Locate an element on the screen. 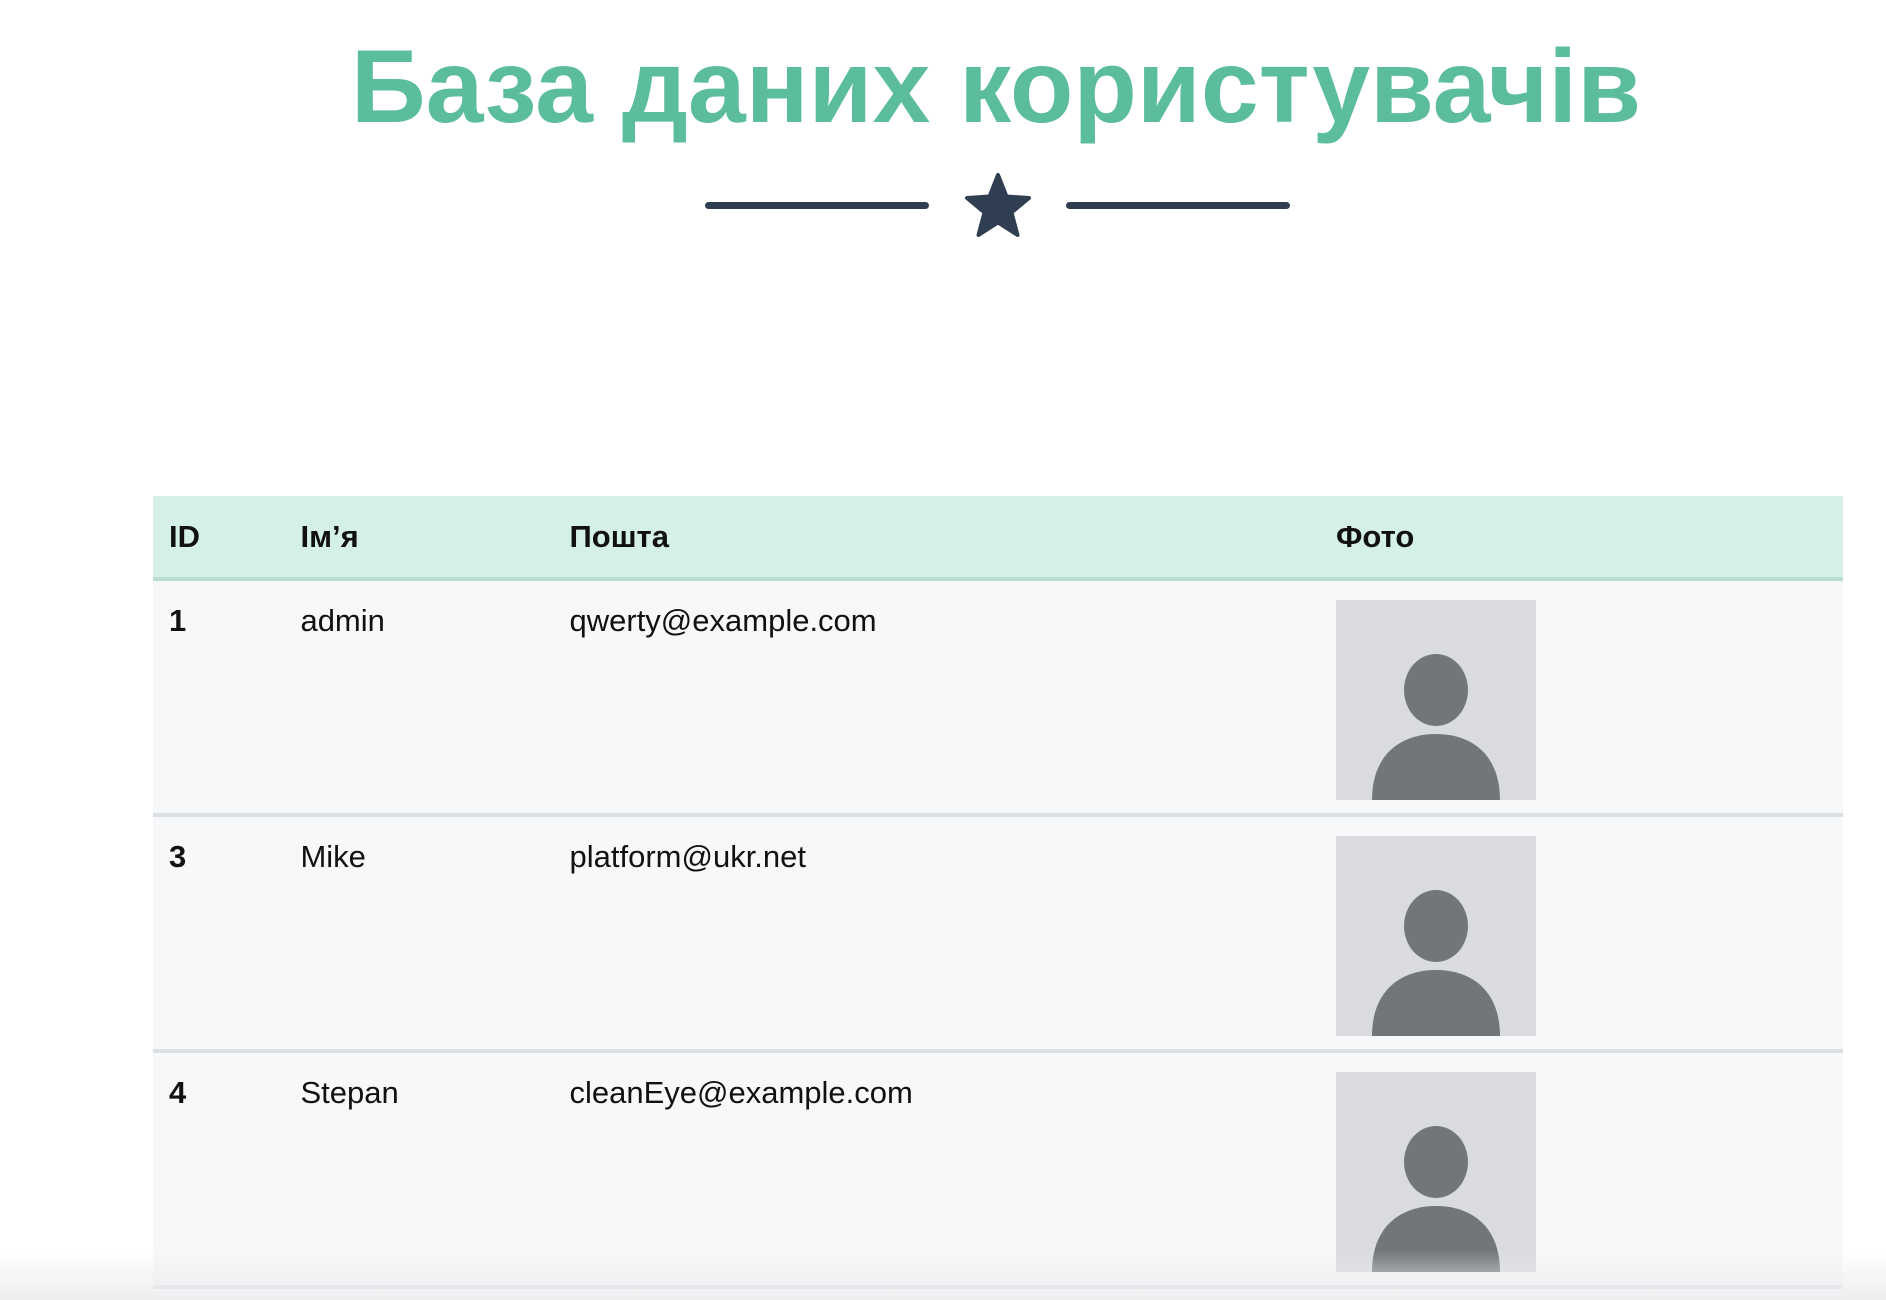  star-icon is located at coordinates (998, 205).